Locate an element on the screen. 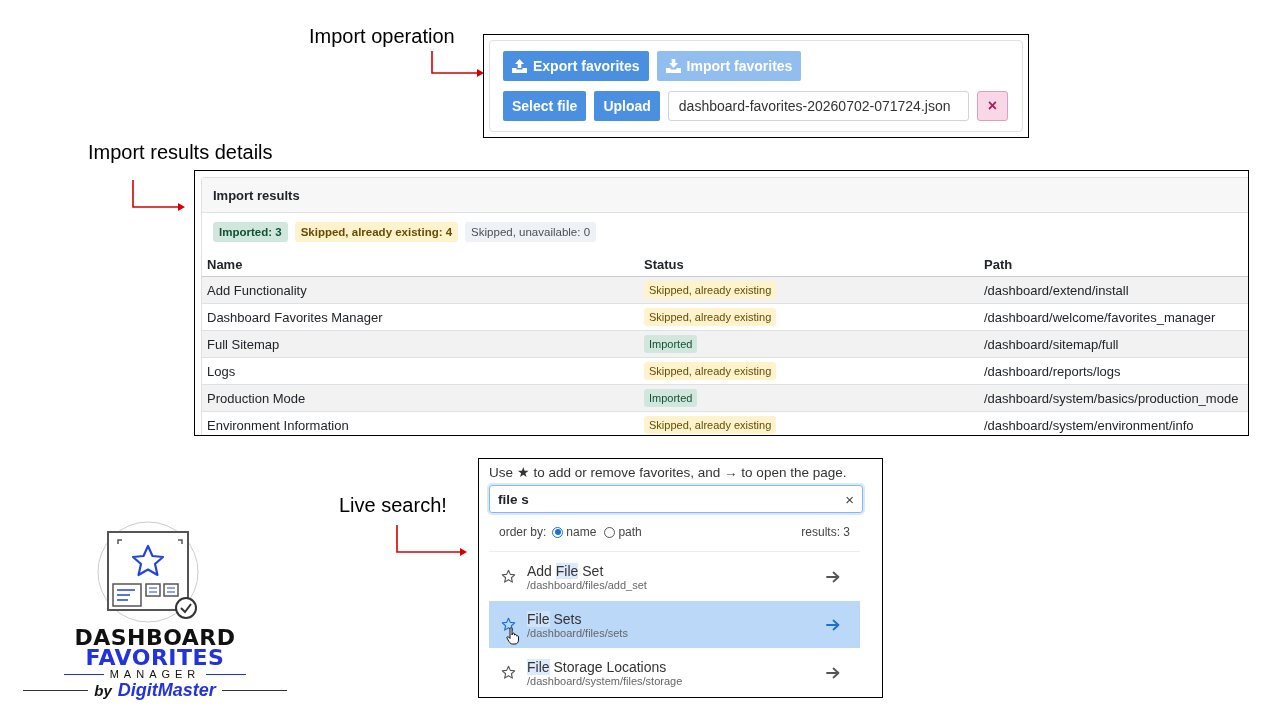  table-cell: Logs is located at coordinates (420, 371).